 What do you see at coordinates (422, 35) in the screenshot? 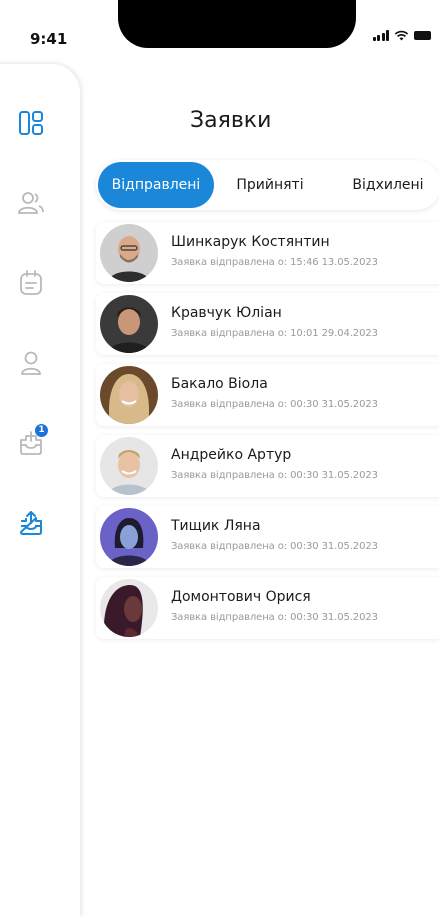
I see `battery-icon` at bounding box center [422, 35].